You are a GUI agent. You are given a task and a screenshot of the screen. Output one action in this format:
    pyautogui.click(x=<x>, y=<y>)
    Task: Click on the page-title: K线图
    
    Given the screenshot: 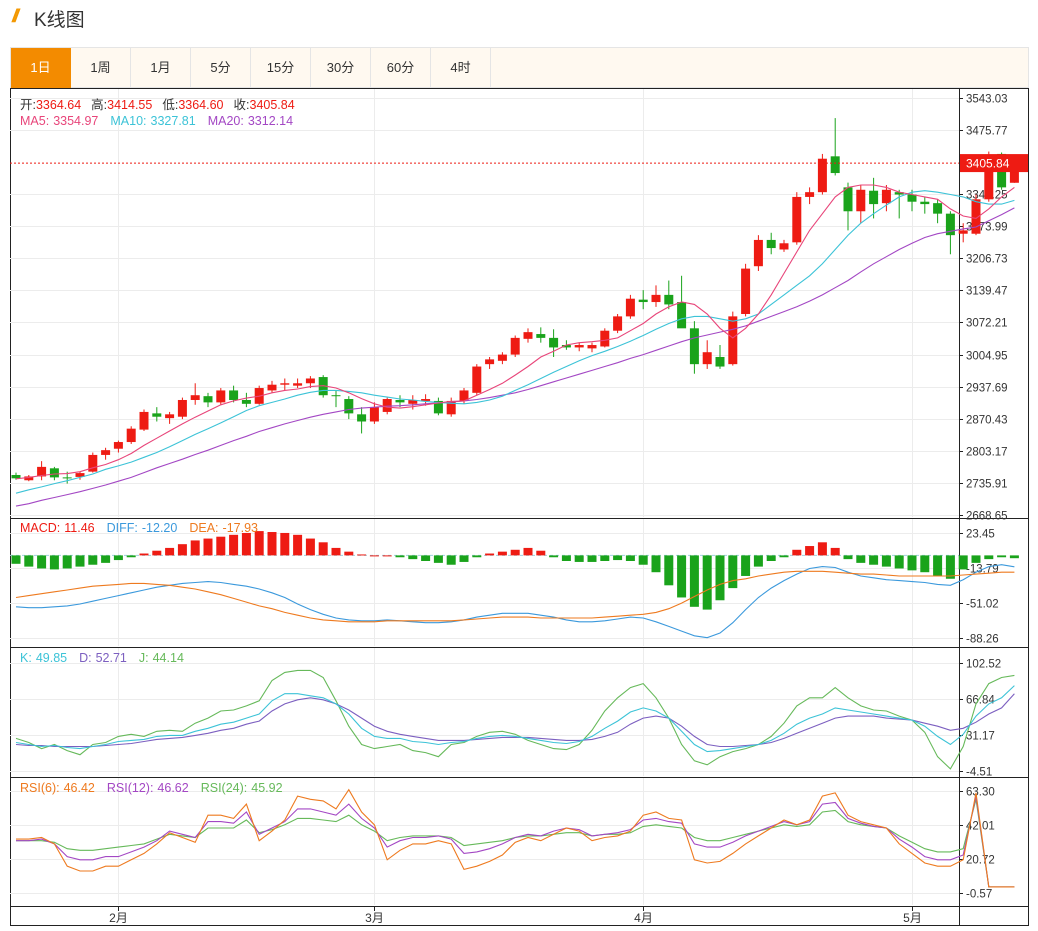 What is the action you would take?
    pyautogui.click(x=59, y=20)
    